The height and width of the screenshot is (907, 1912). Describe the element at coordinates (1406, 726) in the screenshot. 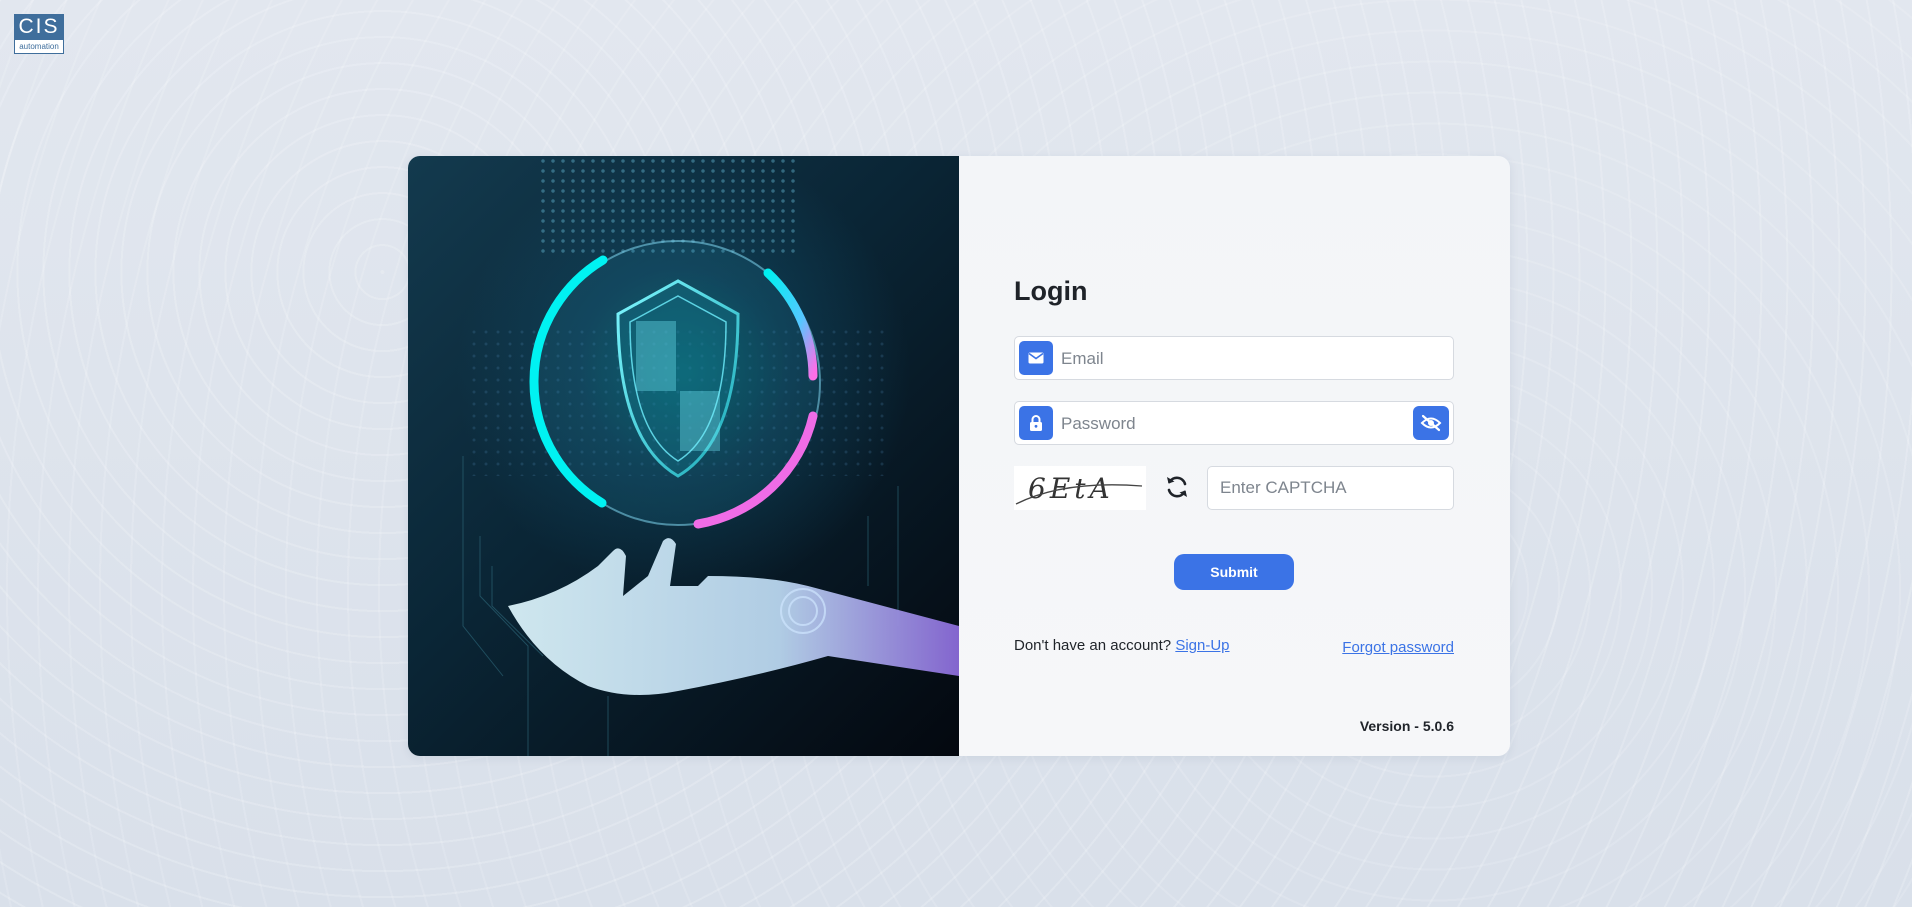

I see `version-label: Version - 5.0.6` at that location.